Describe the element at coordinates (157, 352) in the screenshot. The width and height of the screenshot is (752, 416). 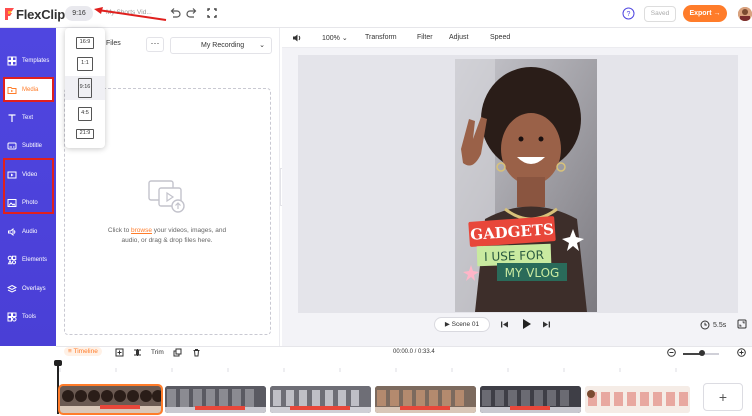
I see `trim-button: Trim` at that location.